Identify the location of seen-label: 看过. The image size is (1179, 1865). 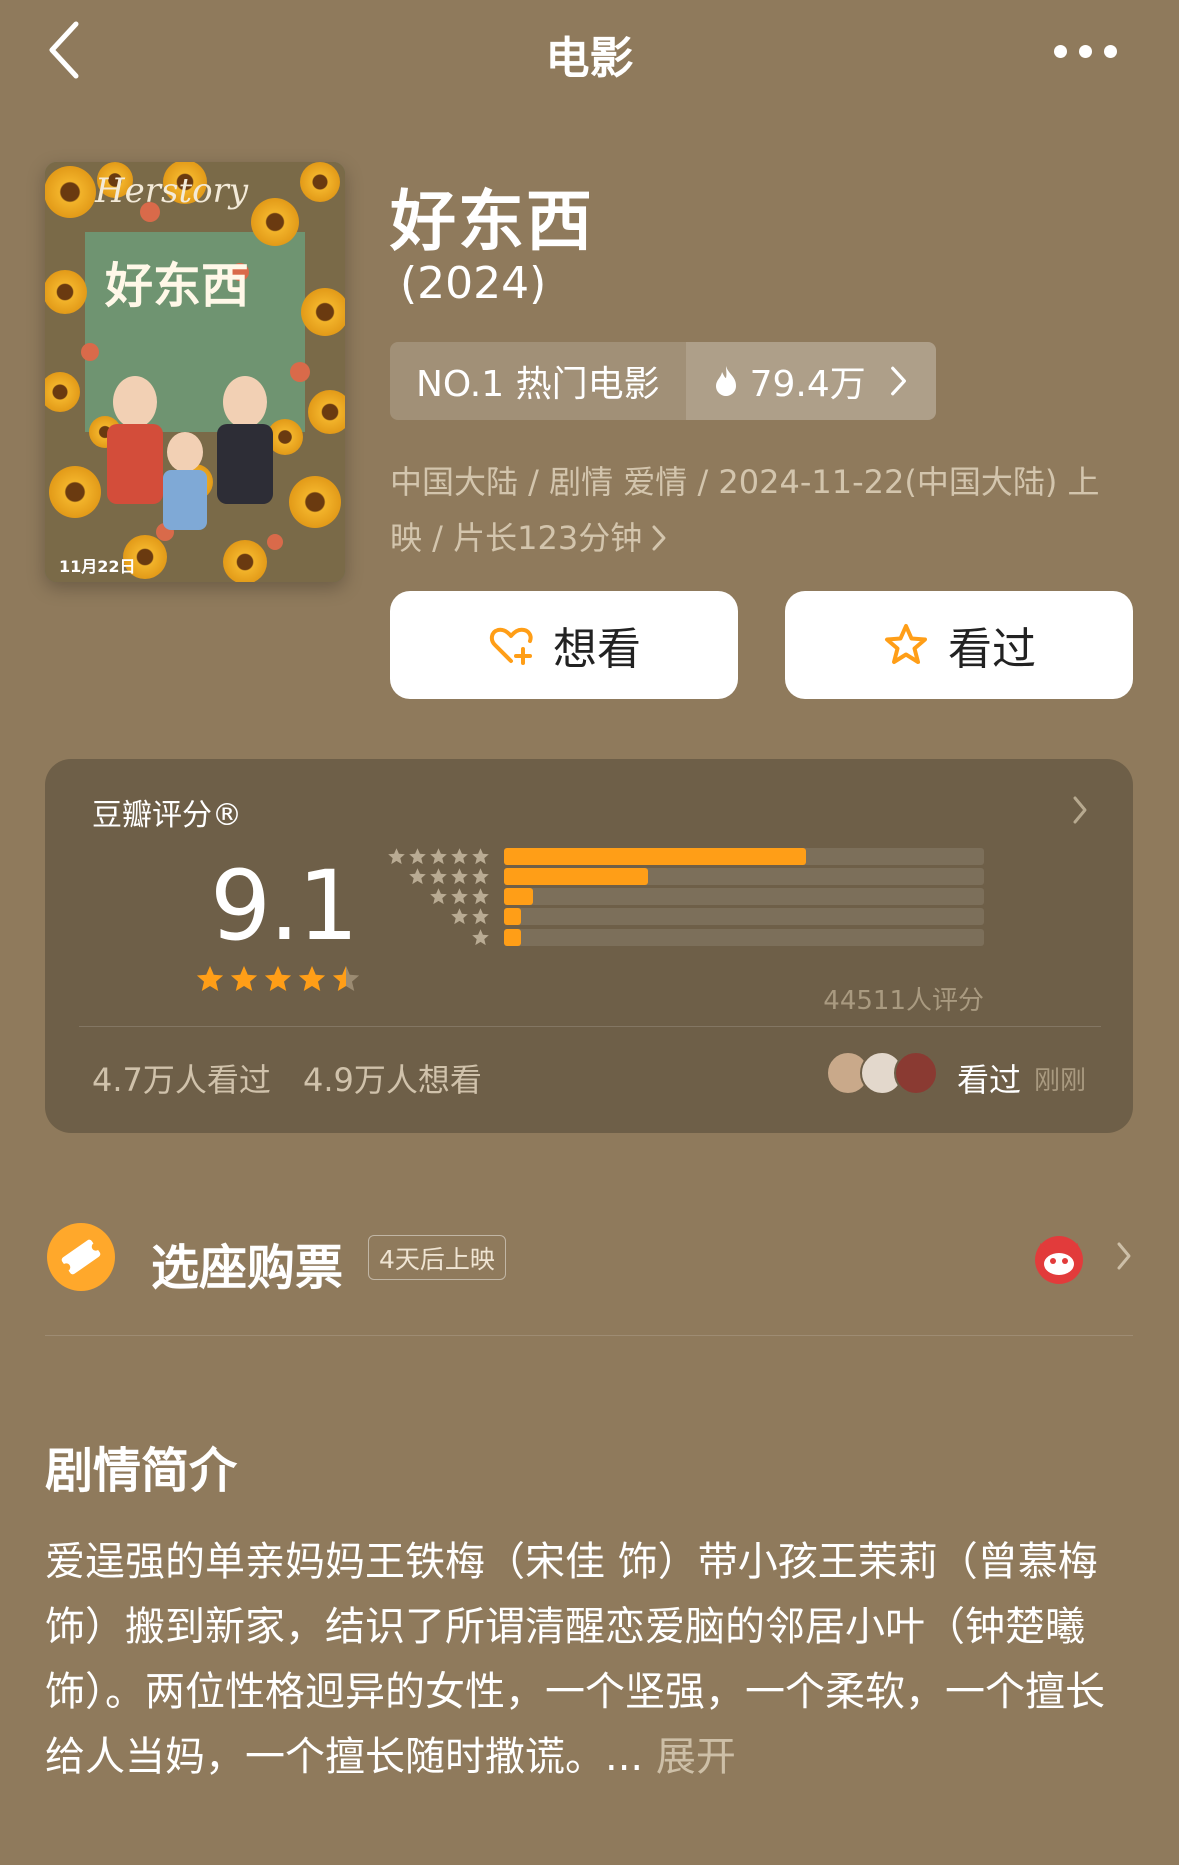
(992, 649).